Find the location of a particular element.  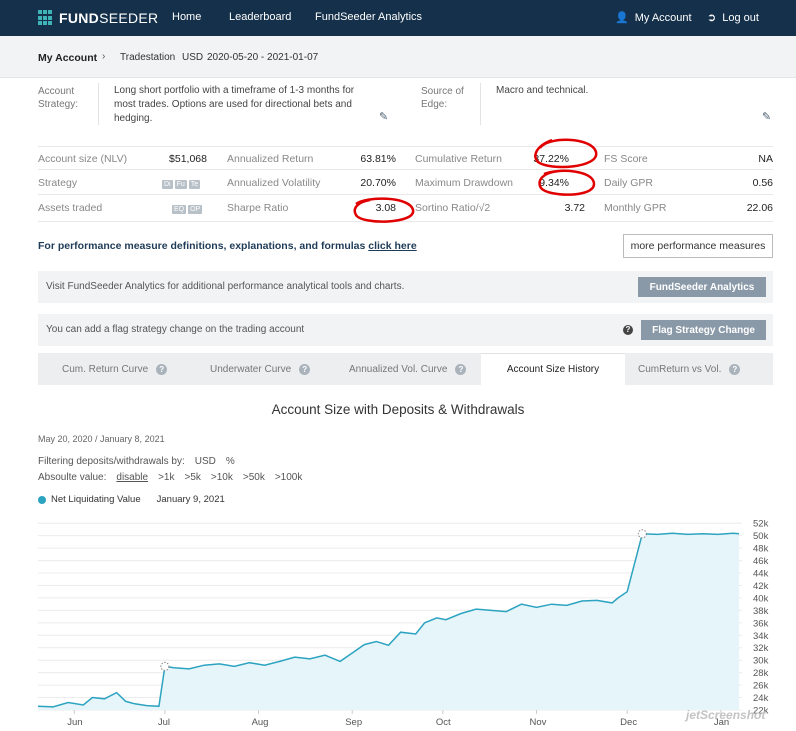

legend-date: January 9, 2021 is located at coordinates (190, 499).